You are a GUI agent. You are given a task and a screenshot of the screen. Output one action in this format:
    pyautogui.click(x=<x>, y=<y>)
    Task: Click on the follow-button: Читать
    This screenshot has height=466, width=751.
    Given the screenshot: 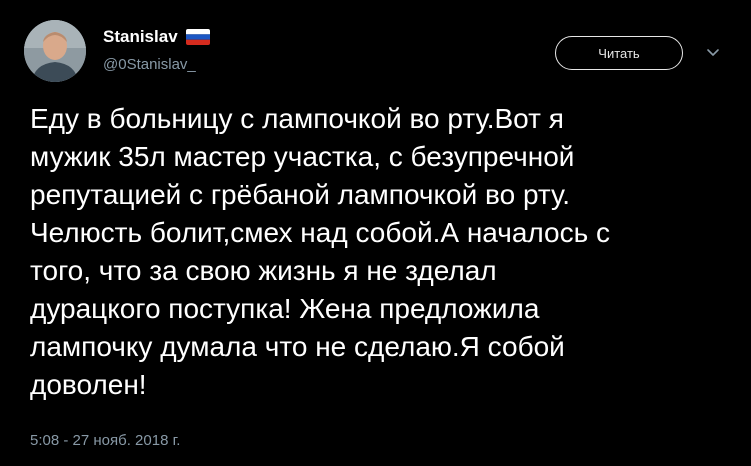 What is the action you would take?
    pyautogui.click(x=619, y=53)
    